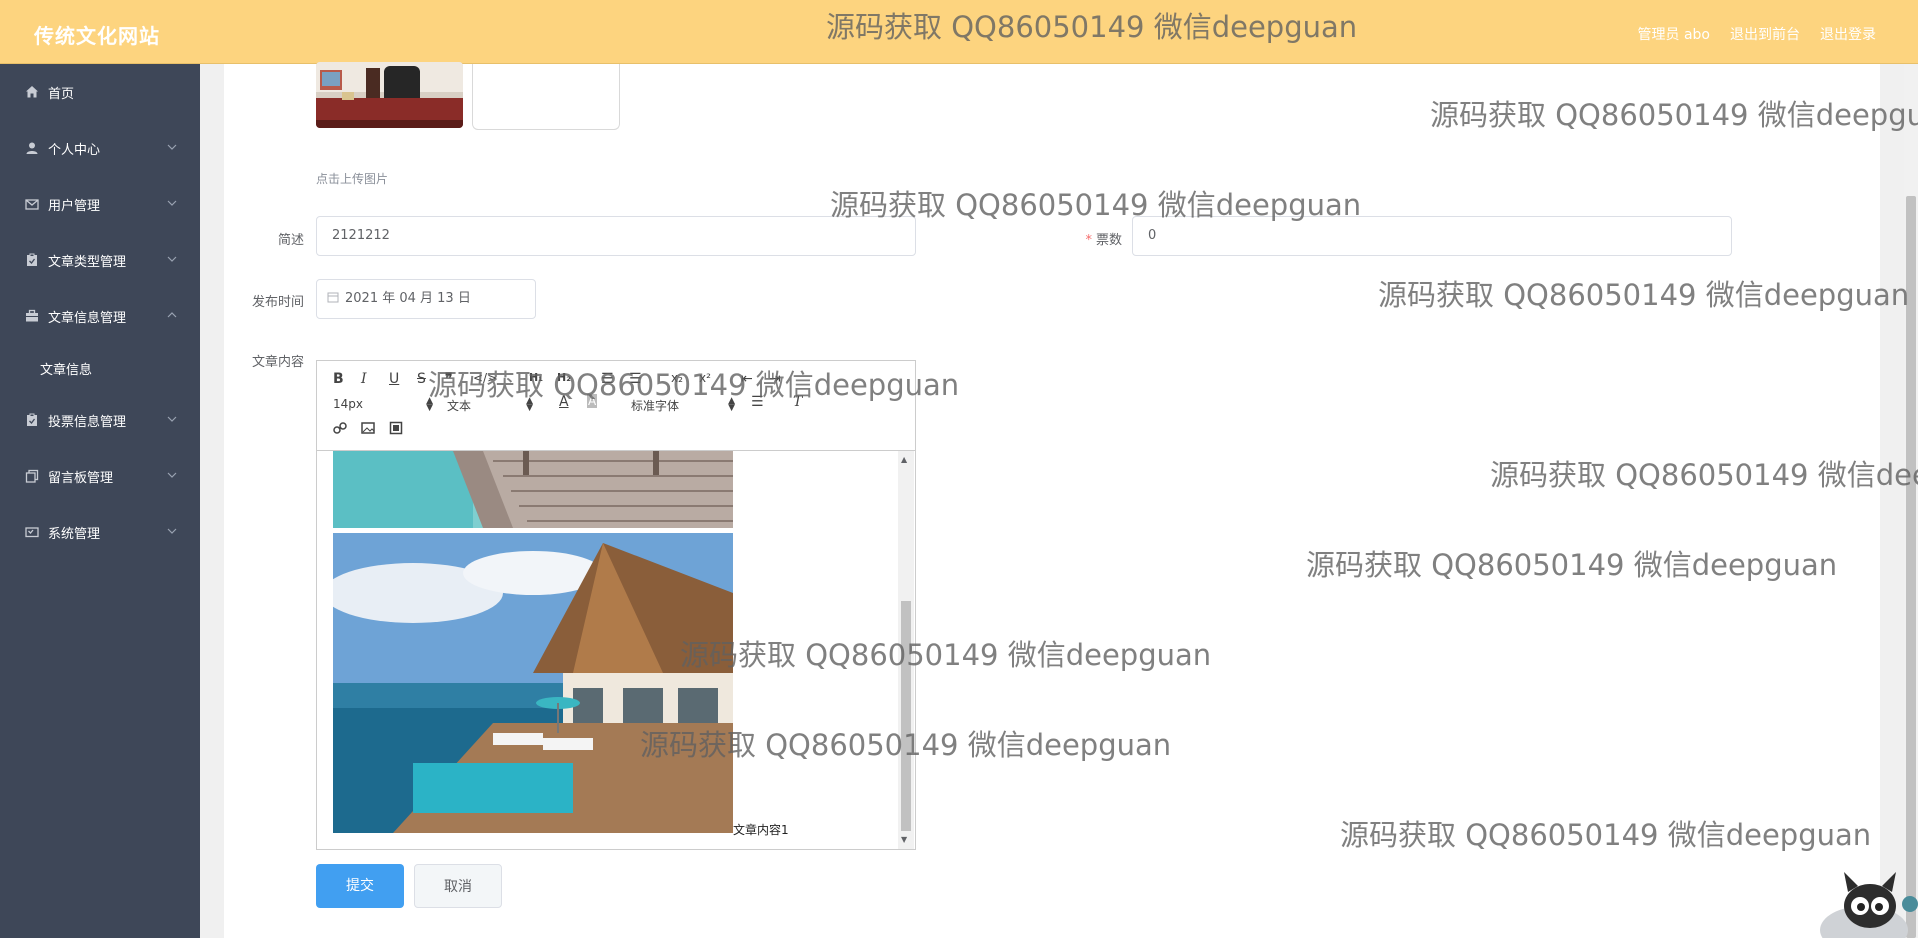 Image resolution: width=1918 pixels, height=938 pixels. What do you see at coordinates (1432, 236) in the screenshot?
I see `votes-input: 0` at bounding box center [1432, 236].